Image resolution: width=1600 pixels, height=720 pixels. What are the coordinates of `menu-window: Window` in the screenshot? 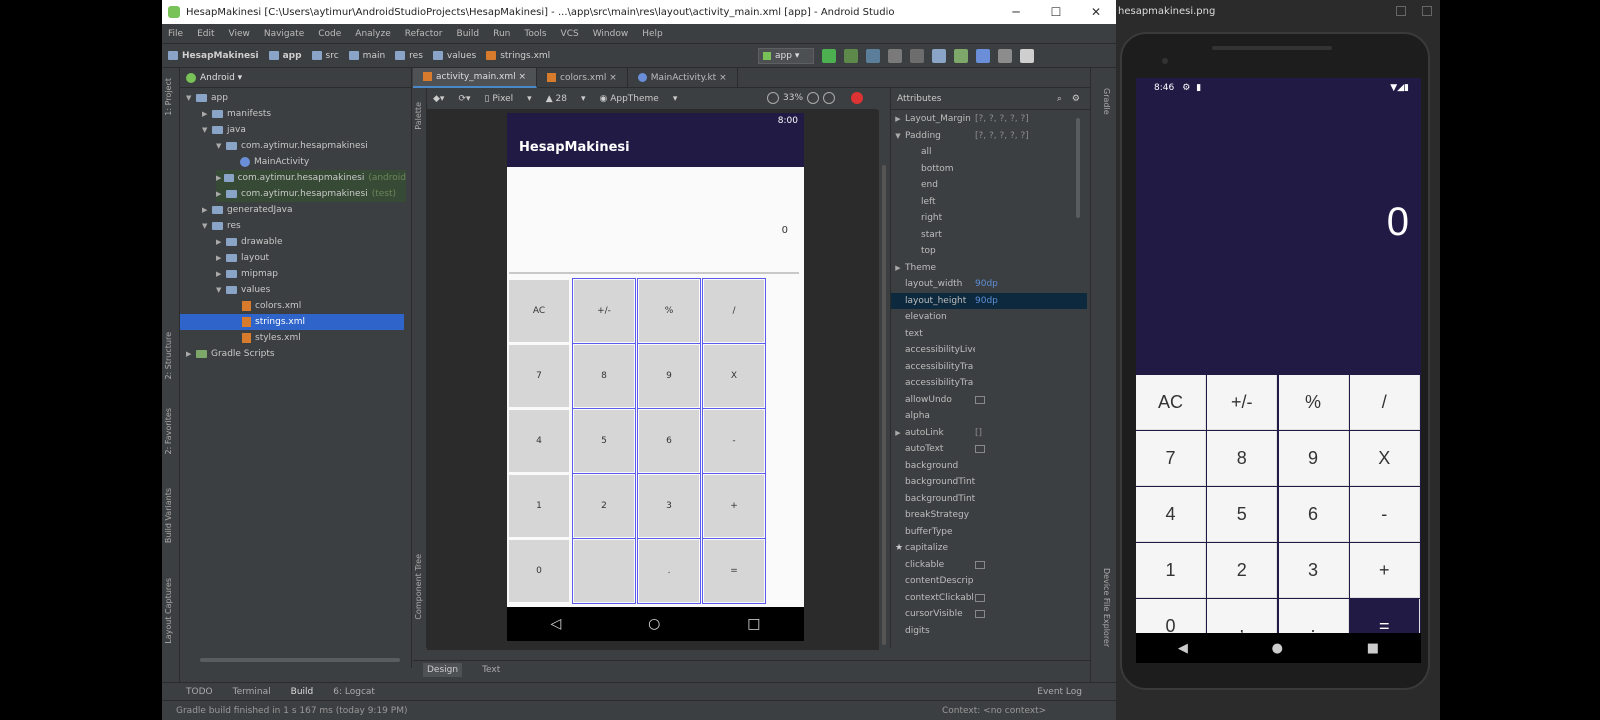 It's located at (611, 34).